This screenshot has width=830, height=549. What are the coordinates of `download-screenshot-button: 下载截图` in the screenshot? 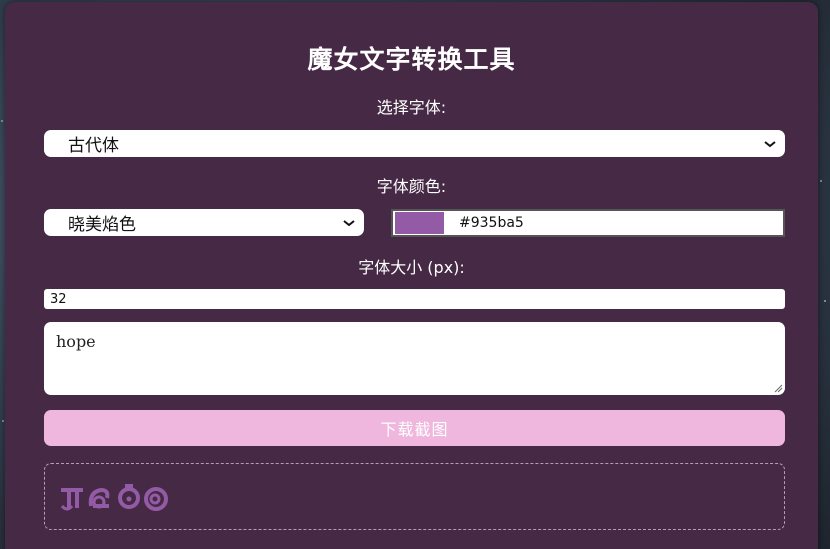 It's located at (414, 428).